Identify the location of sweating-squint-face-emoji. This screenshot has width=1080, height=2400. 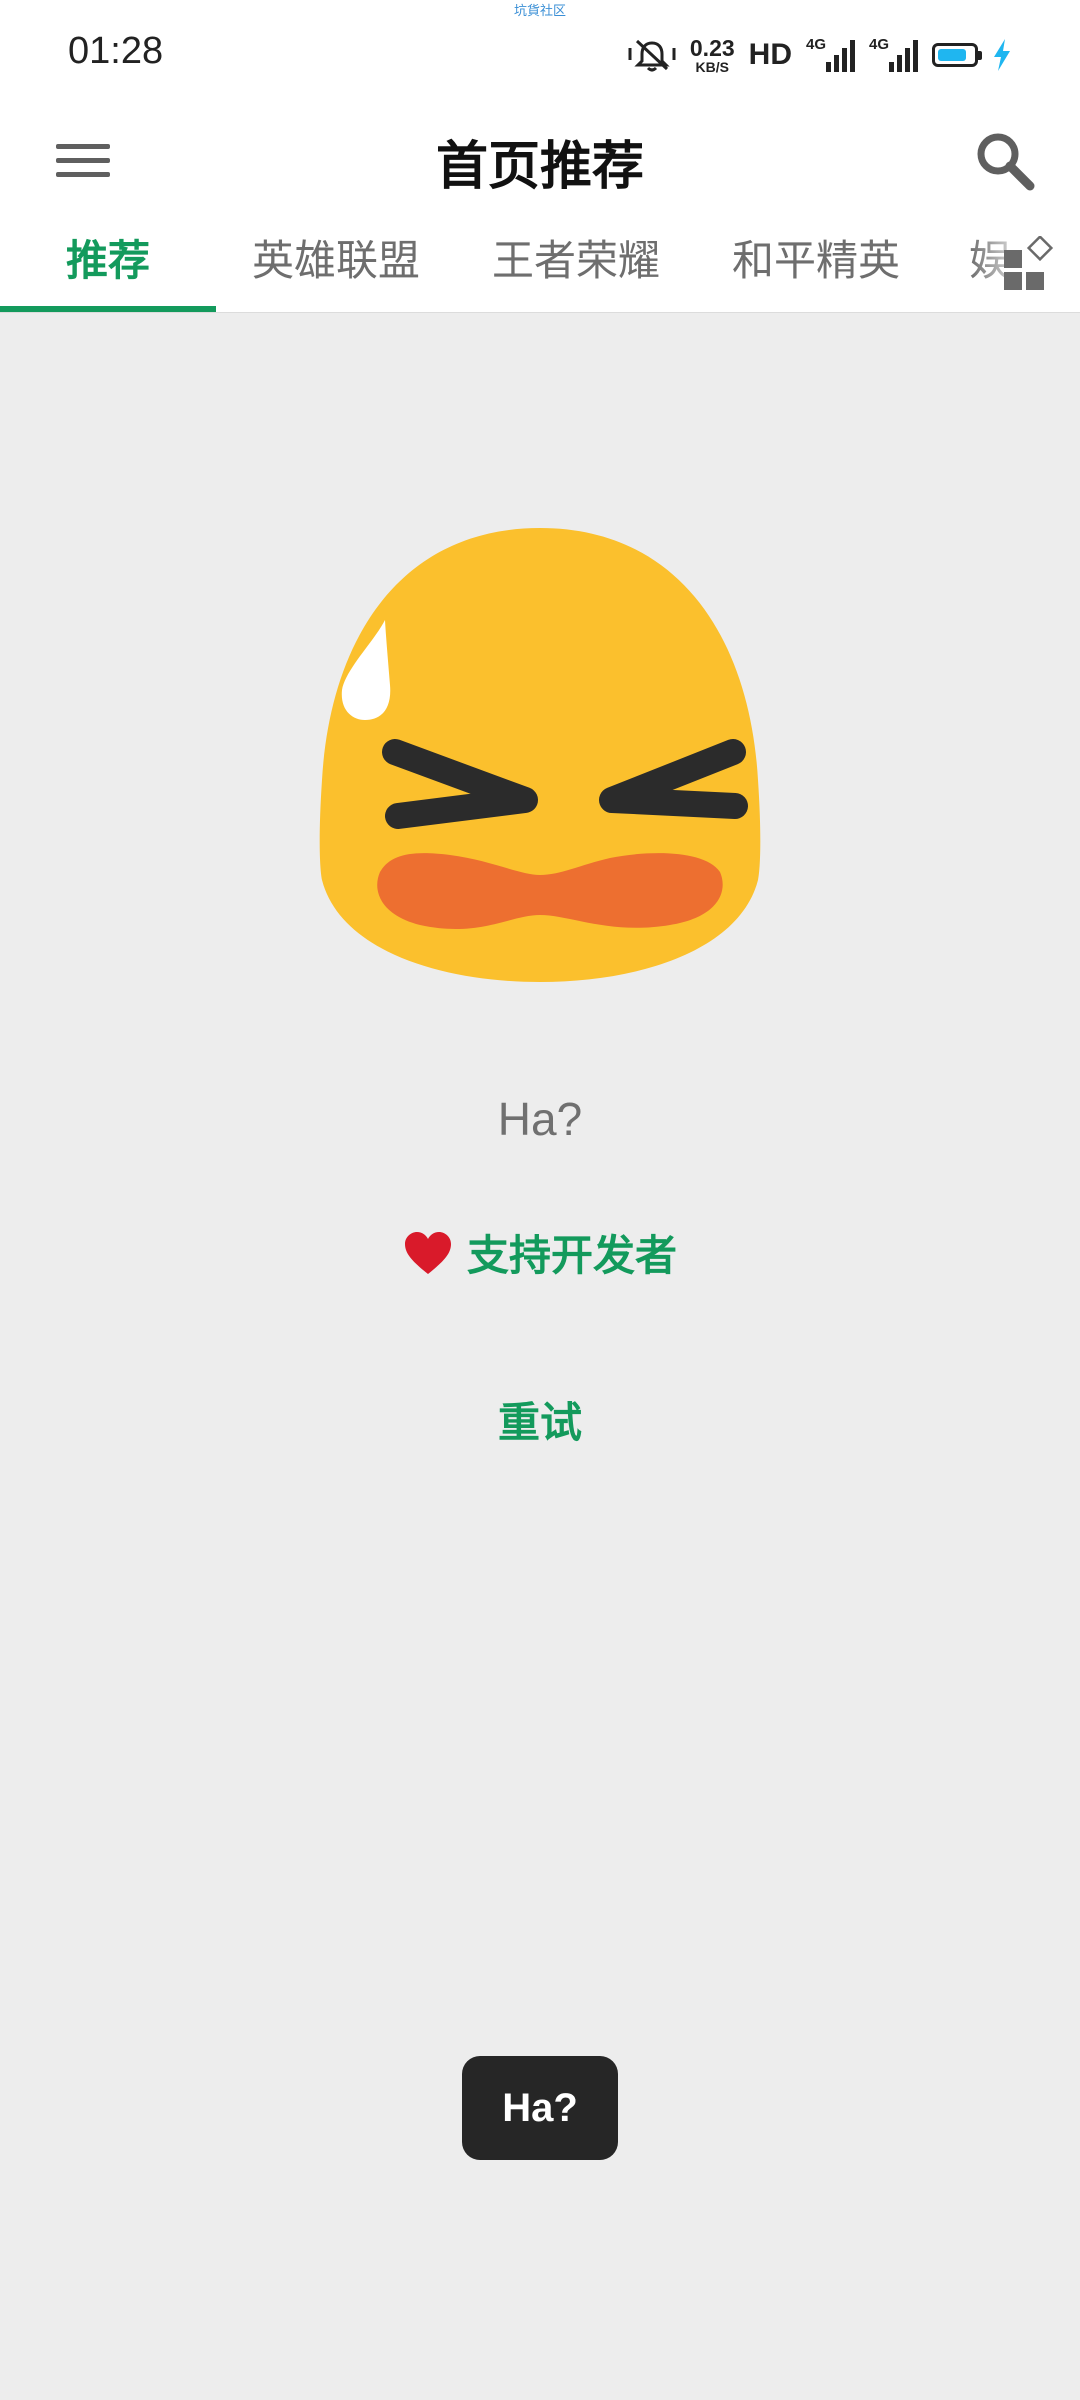
(540, 755).